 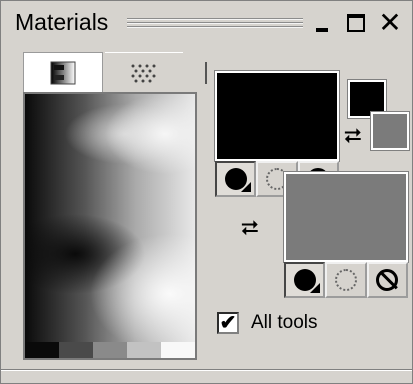 I want to click on foreground-solid-button, so click(x=236, y=179).